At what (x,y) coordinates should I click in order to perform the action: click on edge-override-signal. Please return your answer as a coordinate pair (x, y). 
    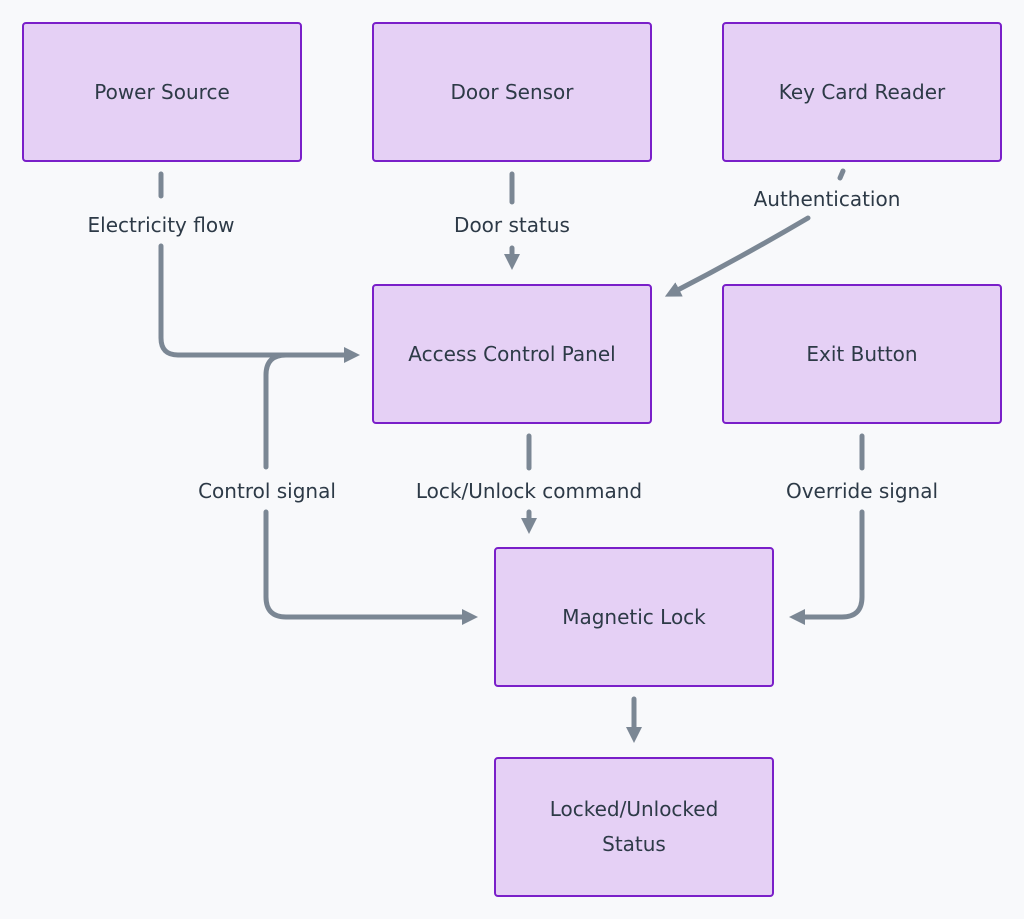
    Looking at the image, I should click on (831, 525).